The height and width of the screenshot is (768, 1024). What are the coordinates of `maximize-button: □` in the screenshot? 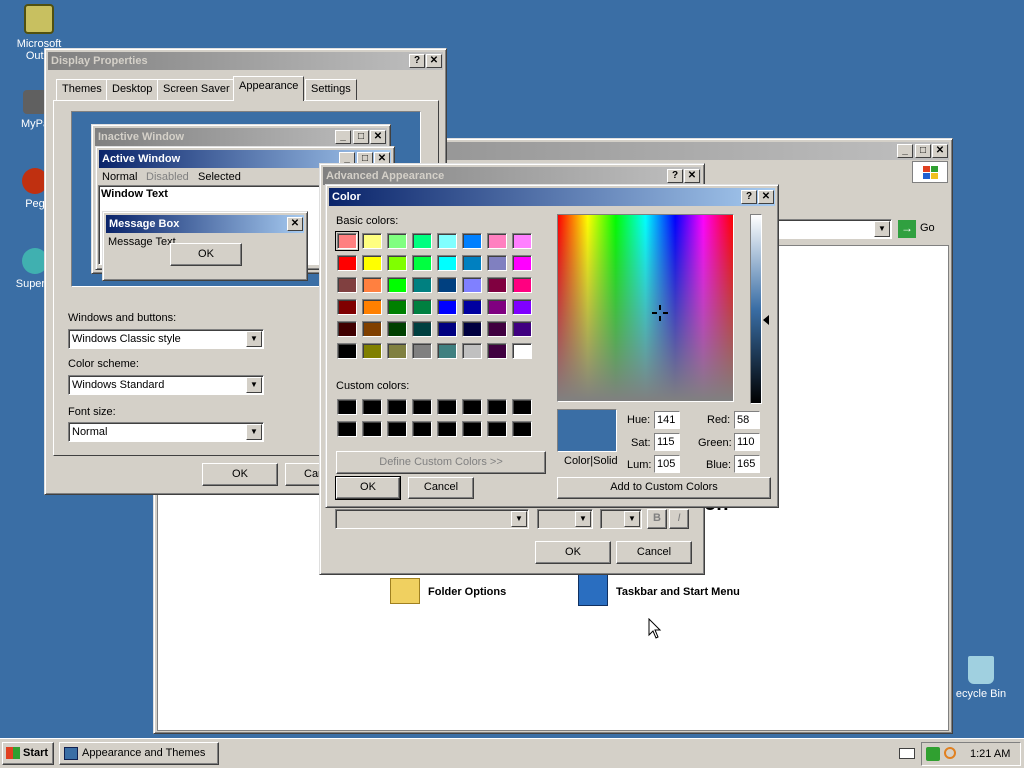 It's located at (923, 151).